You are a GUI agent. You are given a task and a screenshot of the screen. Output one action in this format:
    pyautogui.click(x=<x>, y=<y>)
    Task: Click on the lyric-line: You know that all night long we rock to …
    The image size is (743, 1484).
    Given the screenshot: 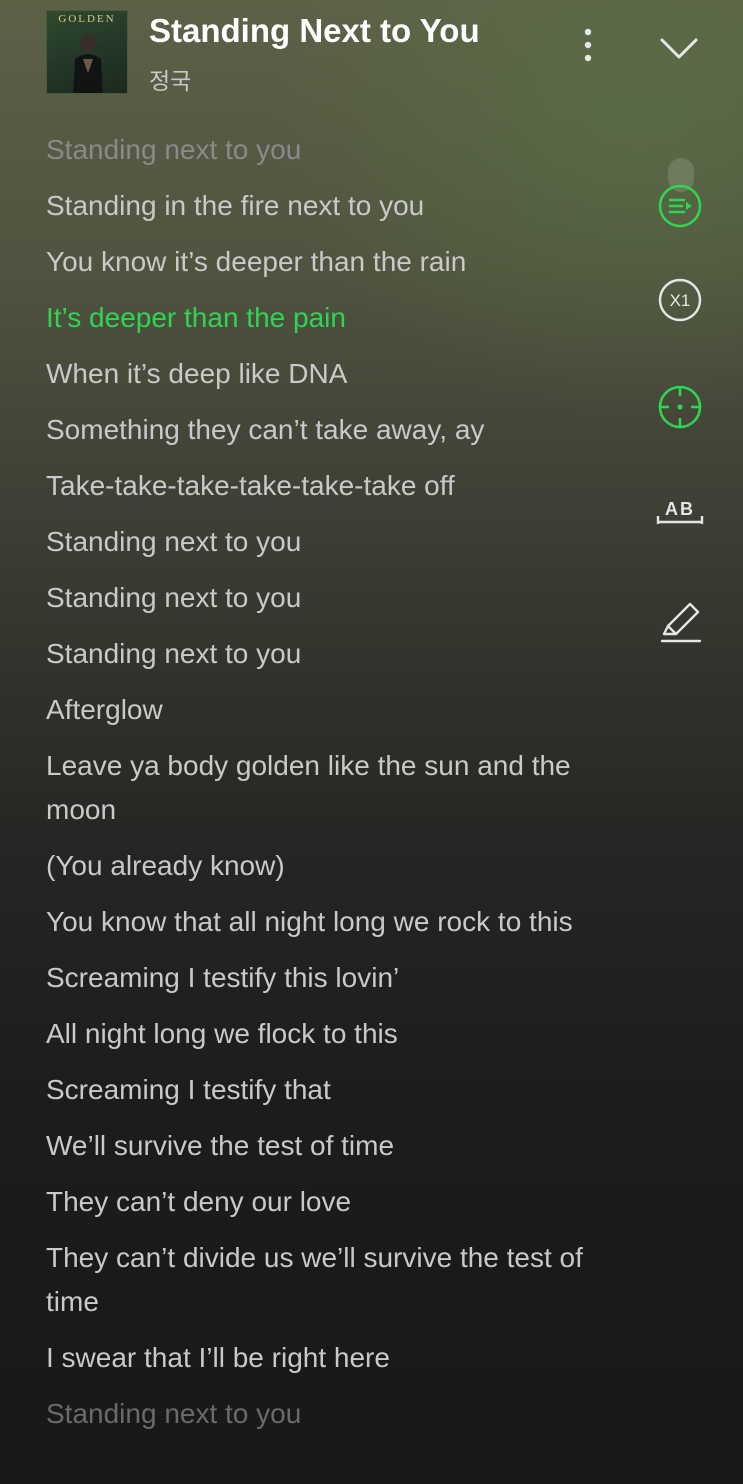 What is the action you would take?
    pyautogui.click(x=326, y=922)
    